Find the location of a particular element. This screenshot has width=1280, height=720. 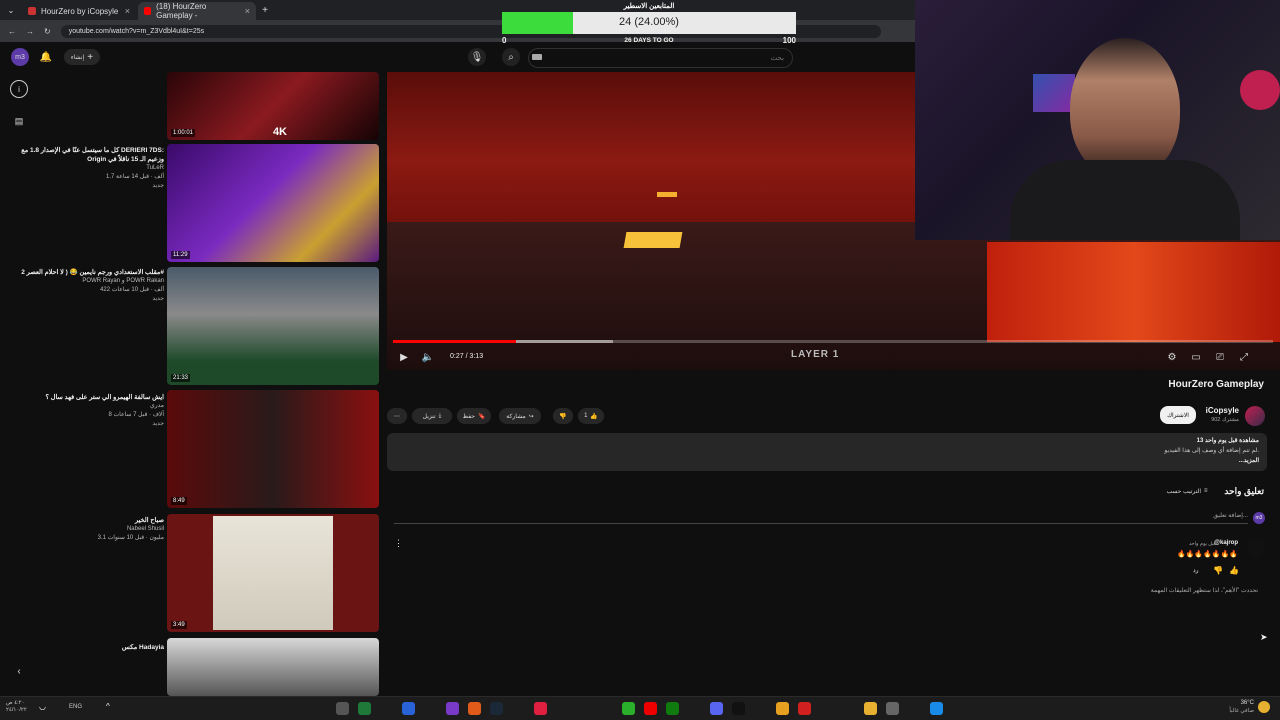

collapse-arrow-icon: ‹ is located at coordinates (19, 671).